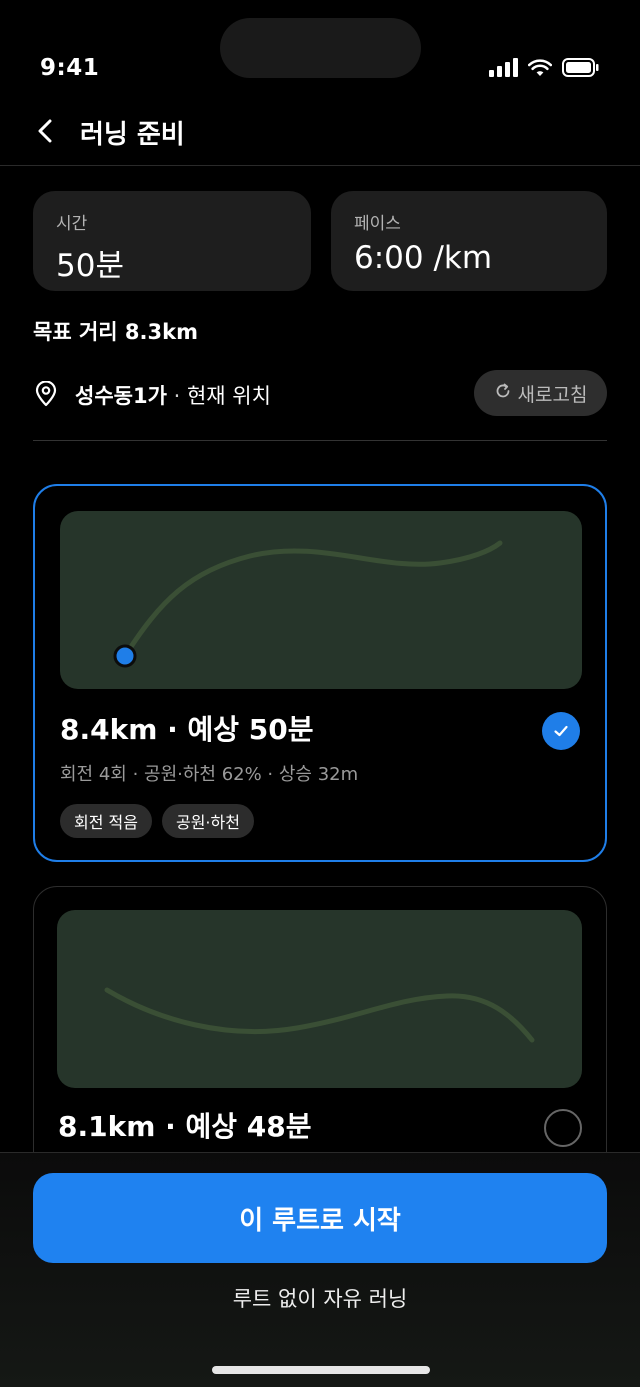 The image size is (640, 1387). Describe the element at coordinates (320, 1298) in the screenshot. I see `free-run-link: 루트 없이 자유 러닝` at that location.